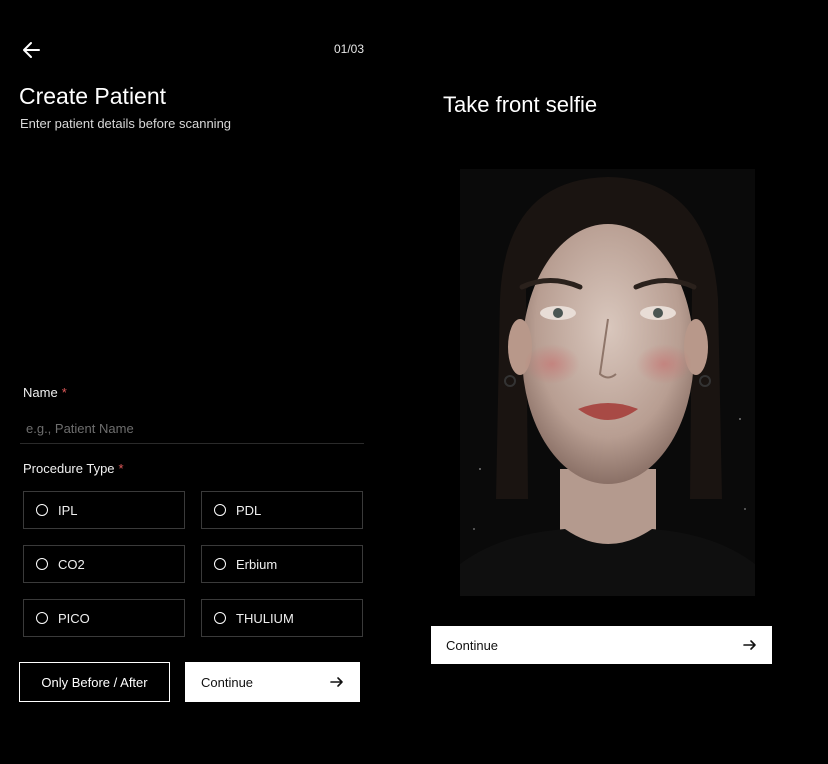 The width and height of the screenshot is (828, 764). Describe the element at coordinates (282, 510) in the screenshot. I see `procedure-option-pdl: PDL` at that location.